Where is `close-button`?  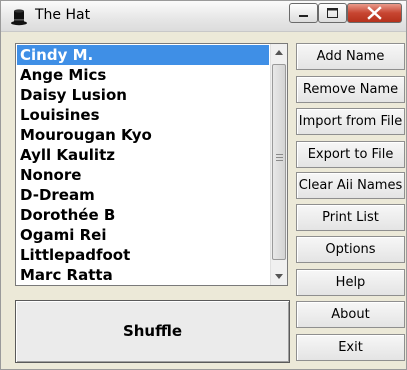 close-button is located at coordinates (374, 13).